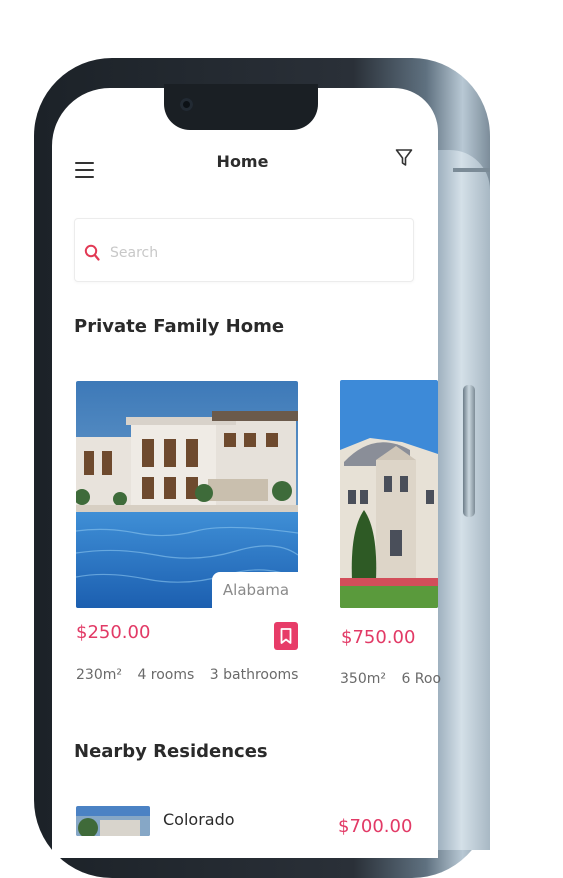 Image resolution: width=563 pixels, height=878 pixels. I want to click on bookmark-button, so click(286, 636).